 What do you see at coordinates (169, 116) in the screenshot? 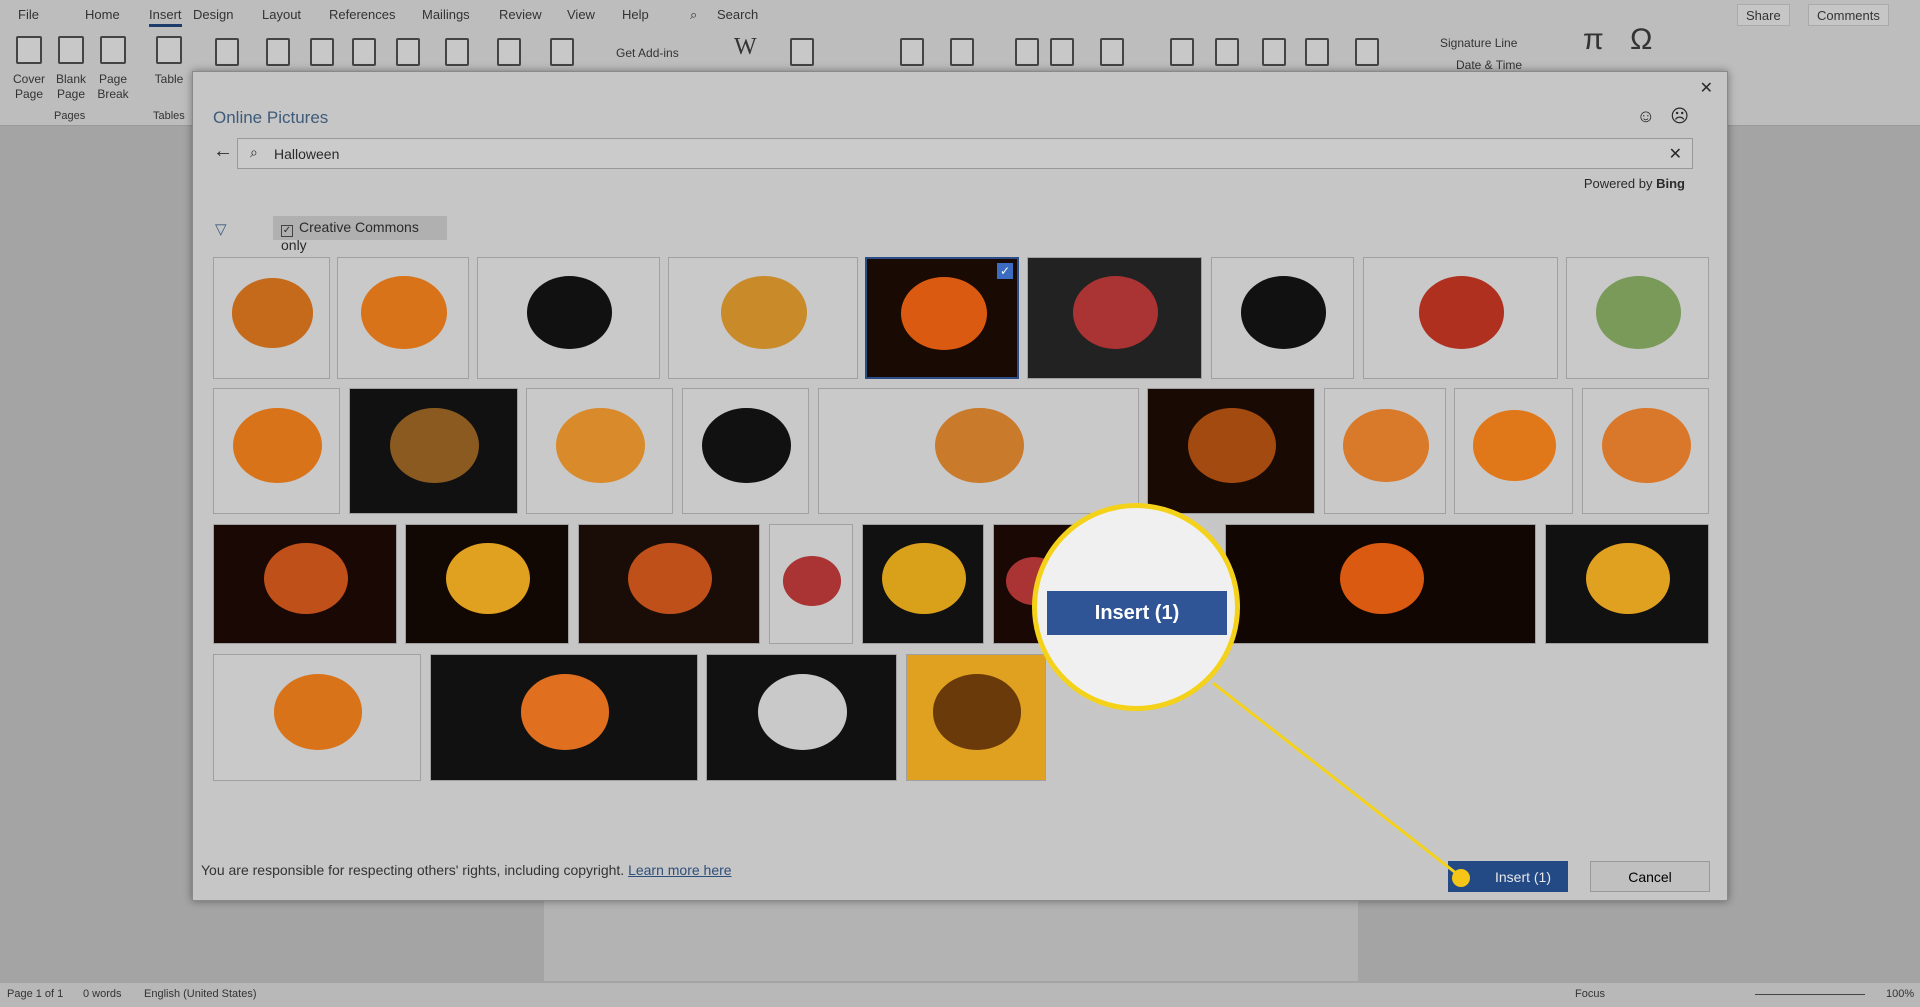
I see `group-tables-label: Tables` at bounding box center [169, 116].